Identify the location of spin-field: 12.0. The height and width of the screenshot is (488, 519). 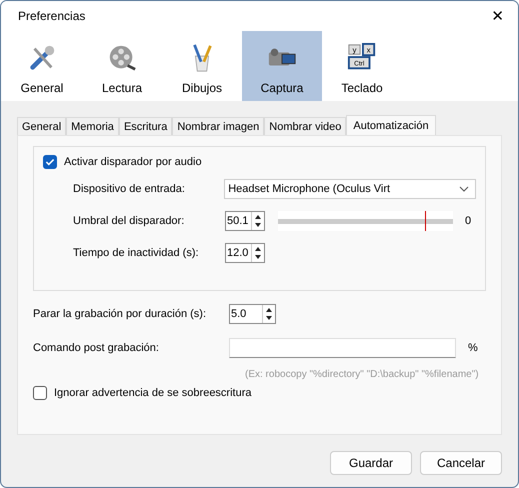
(245, 253).